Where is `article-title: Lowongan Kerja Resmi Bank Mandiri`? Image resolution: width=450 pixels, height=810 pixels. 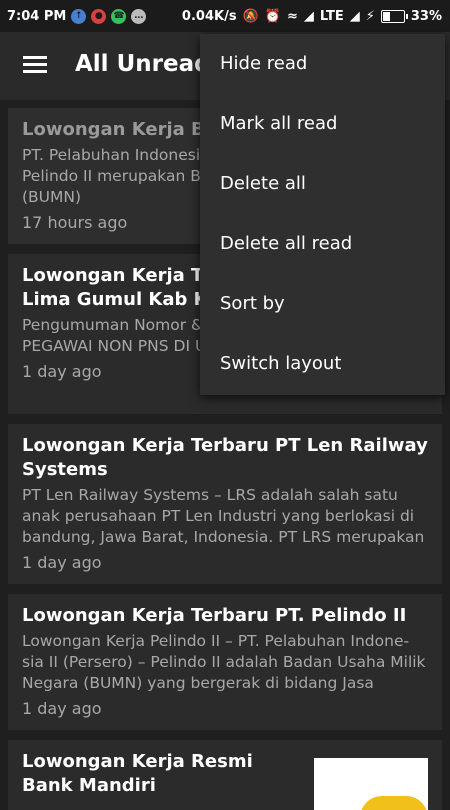 article-title: Lowongan Kerja Resmi Bank Mandiri is located at coordinates (137, 773).